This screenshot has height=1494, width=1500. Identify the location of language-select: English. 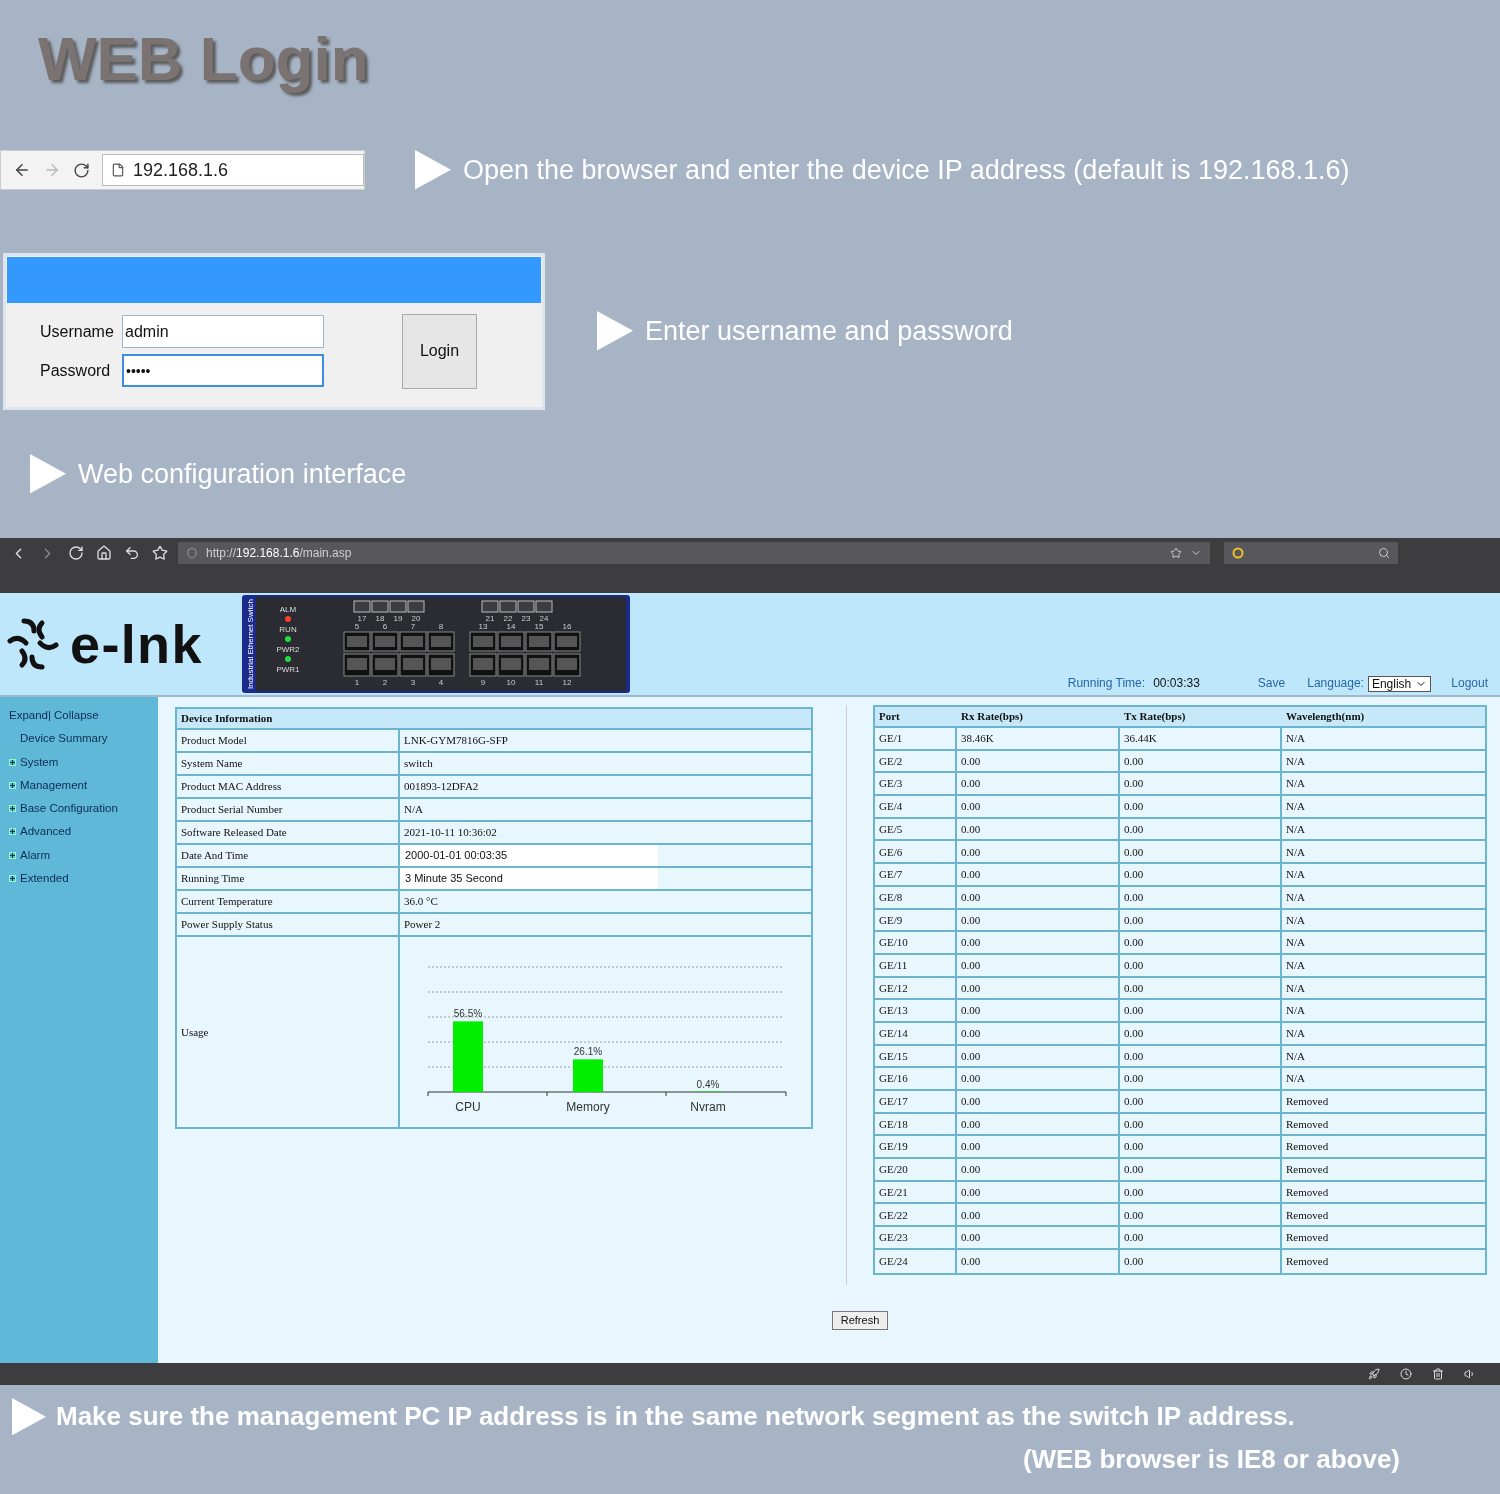
(1399, 684).